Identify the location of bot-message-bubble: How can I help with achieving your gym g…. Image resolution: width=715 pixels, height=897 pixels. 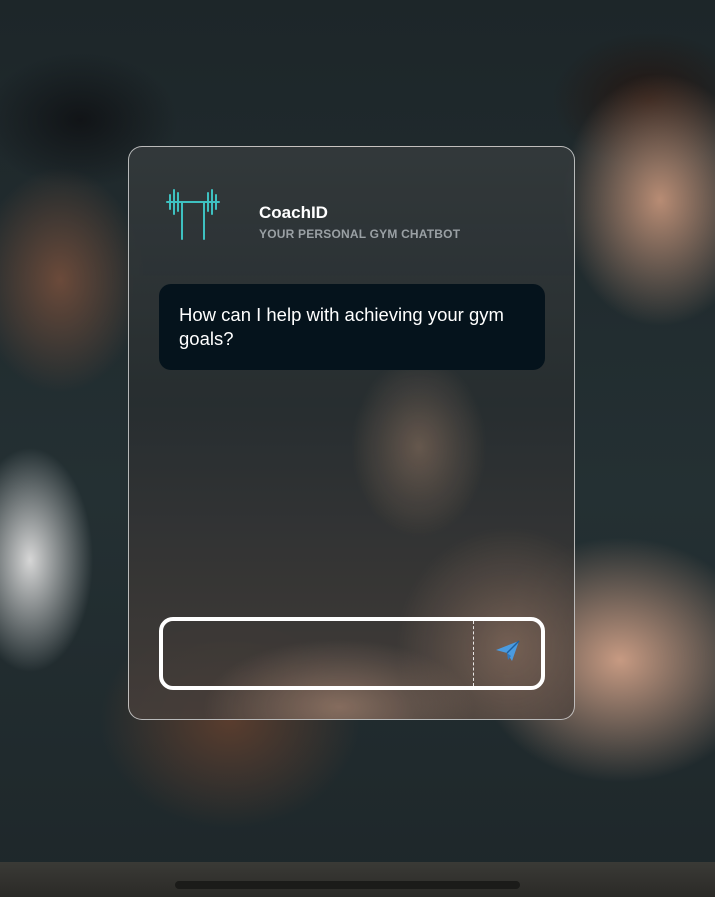
(352, 327).